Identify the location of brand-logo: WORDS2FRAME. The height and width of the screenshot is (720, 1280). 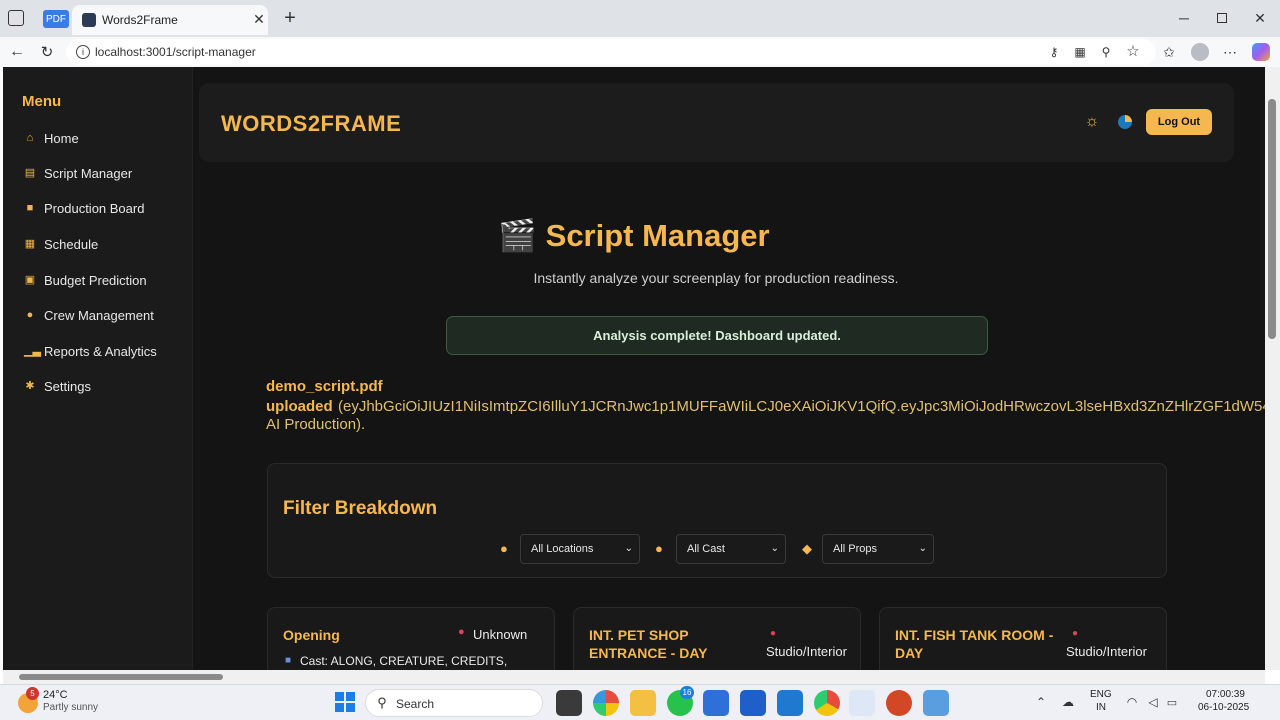
(311, 124).